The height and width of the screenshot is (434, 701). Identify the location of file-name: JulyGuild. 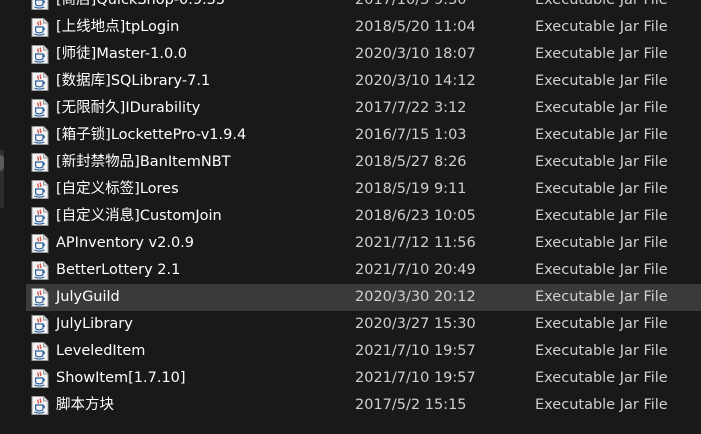
(88, 297).